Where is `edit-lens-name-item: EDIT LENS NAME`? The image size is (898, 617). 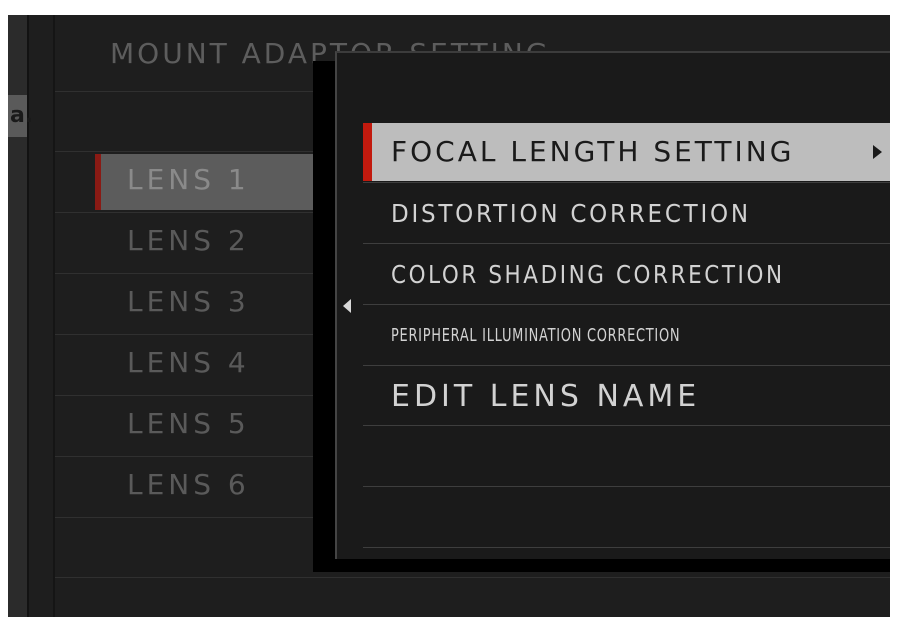
edit-lens-name-item: EDIT LENS NAME is located at coordinates (626, 396).